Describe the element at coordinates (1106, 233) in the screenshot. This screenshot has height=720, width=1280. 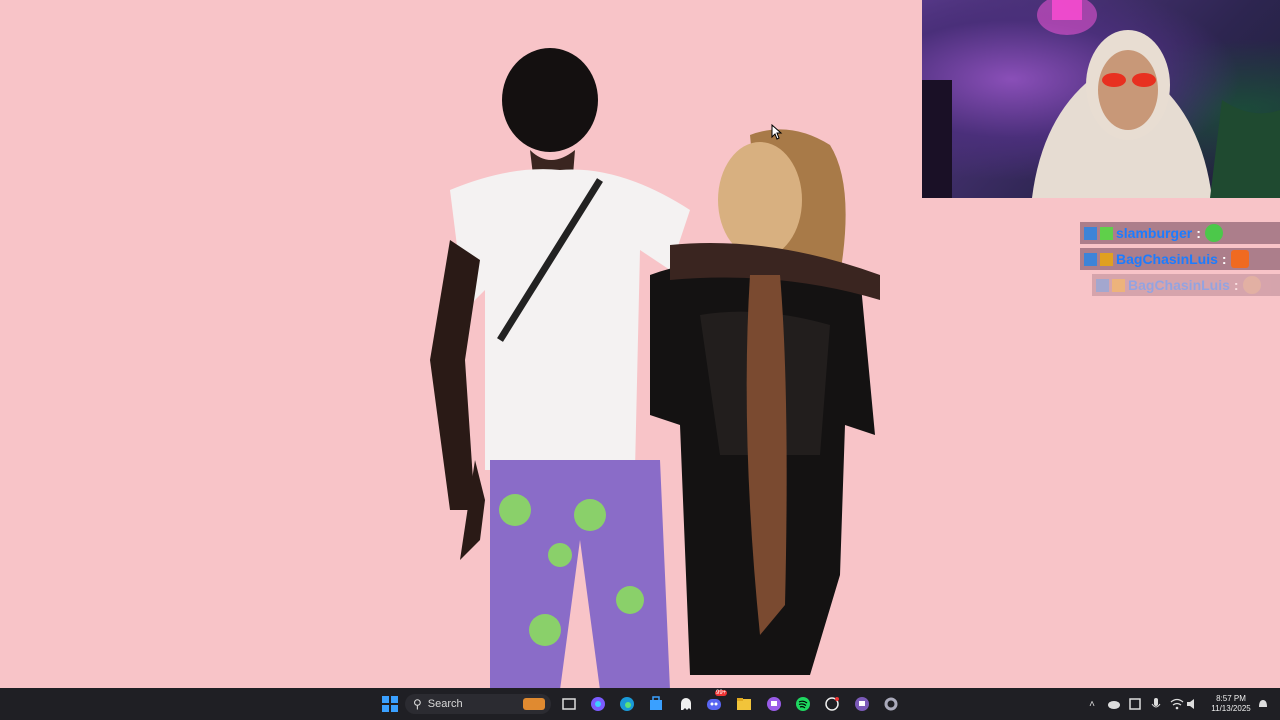
I see `sparkle-badge-icon` at that location.